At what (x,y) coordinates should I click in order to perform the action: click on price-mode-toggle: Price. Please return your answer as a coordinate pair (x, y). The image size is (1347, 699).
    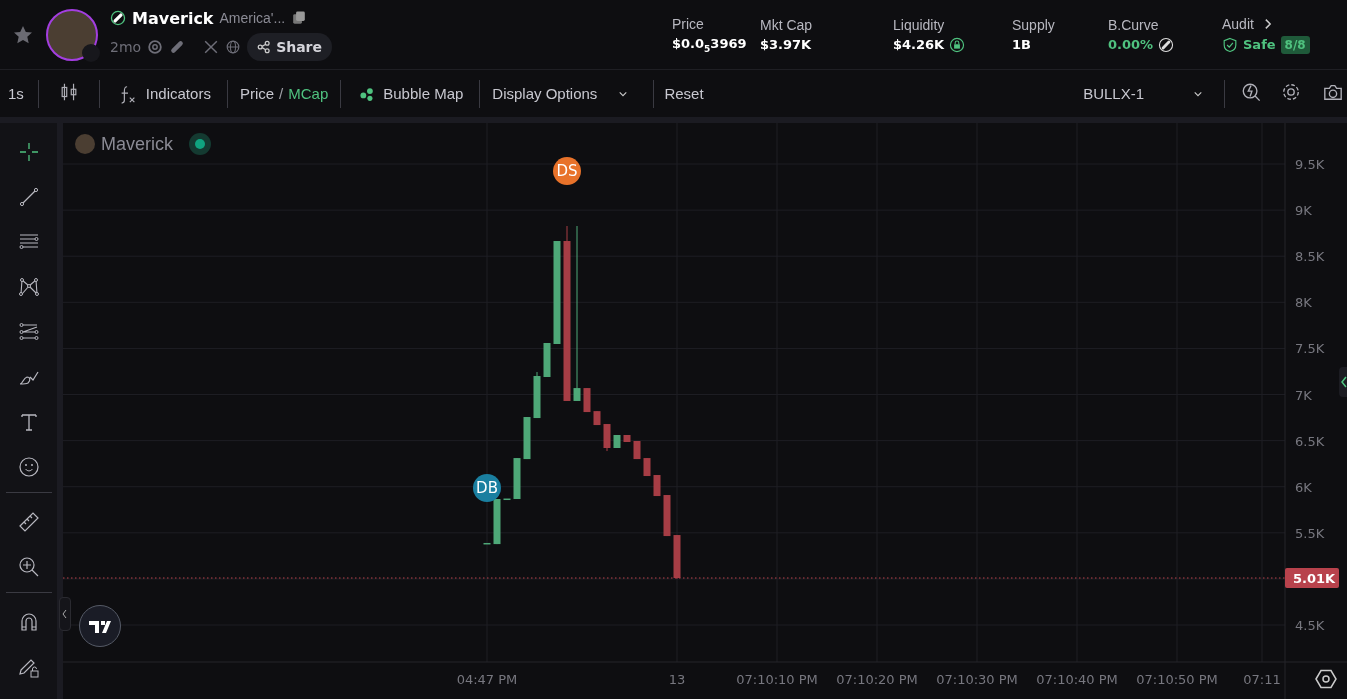
    Looking at the image, I should click on (257, 93).